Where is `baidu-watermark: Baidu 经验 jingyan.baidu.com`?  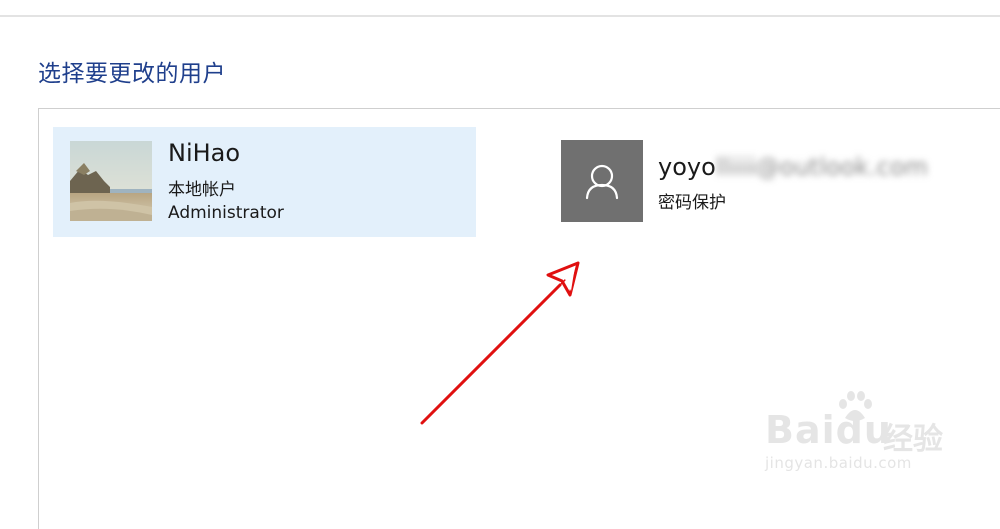 baidu-watermark: Baidu 经验 jingyan.baidu.com is located at coordinates (860, 435).